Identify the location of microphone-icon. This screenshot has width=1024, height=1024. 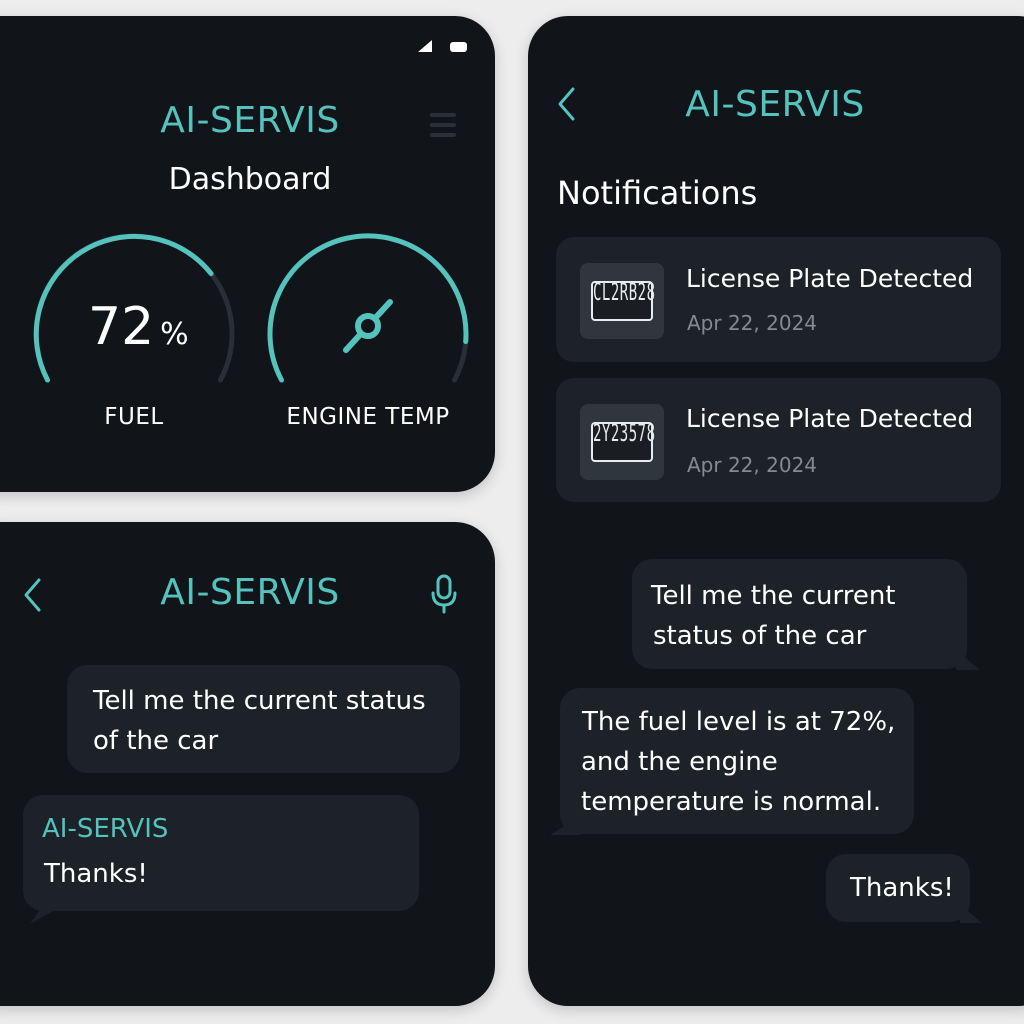
(444, 594).